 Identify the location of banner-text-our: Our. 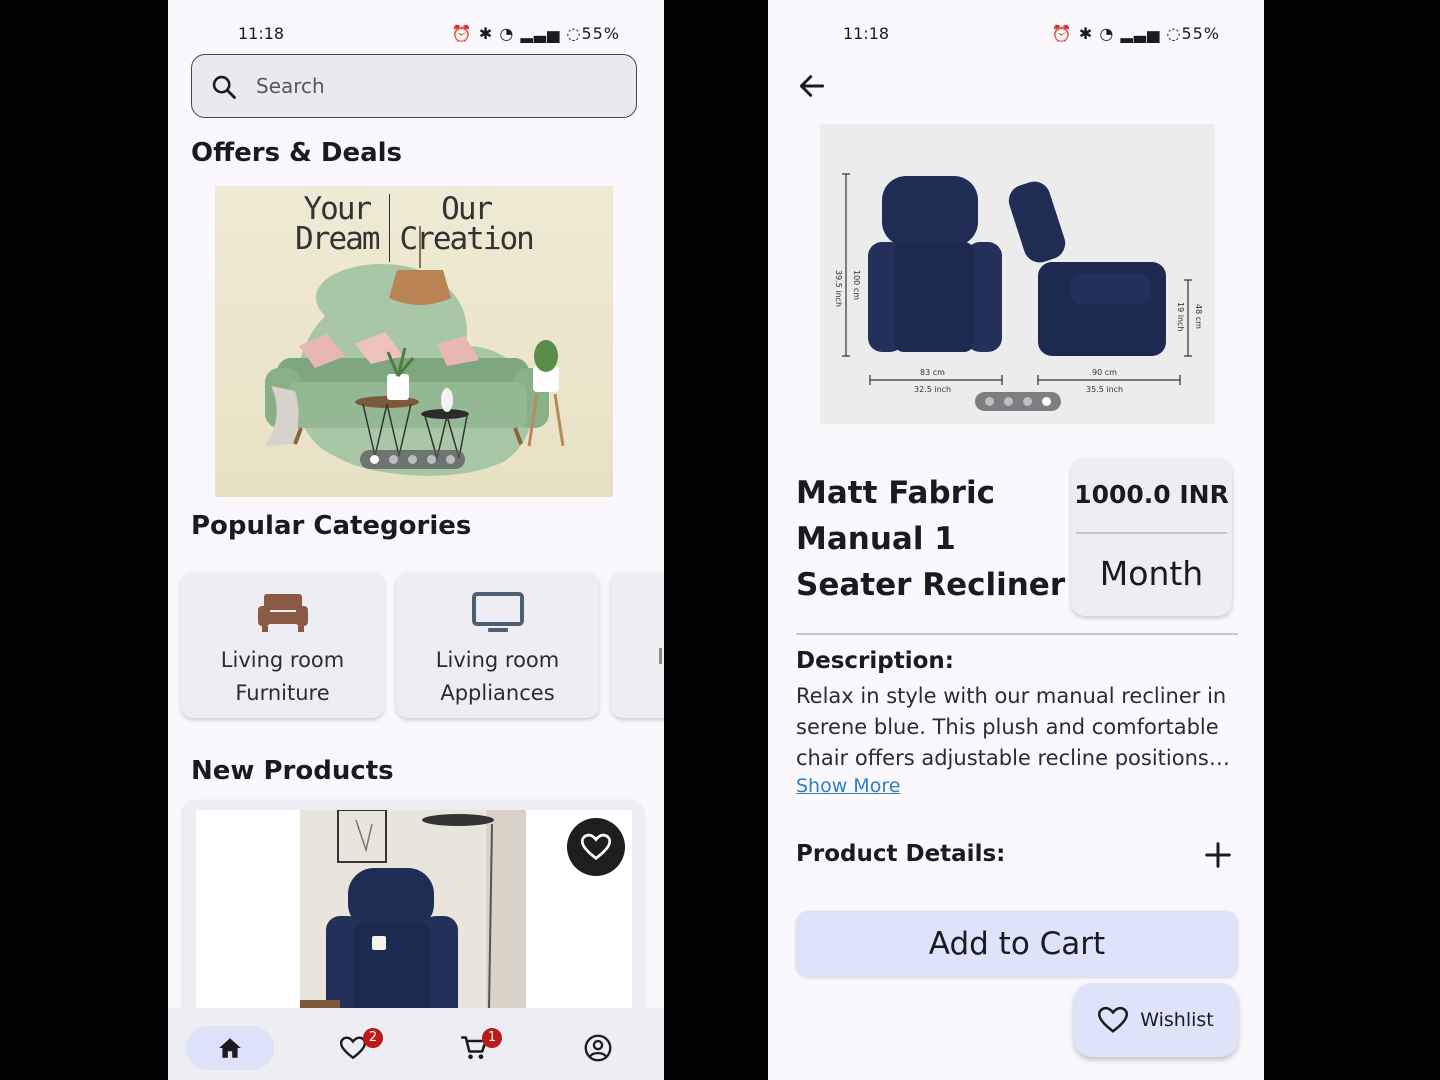
(467, 209).